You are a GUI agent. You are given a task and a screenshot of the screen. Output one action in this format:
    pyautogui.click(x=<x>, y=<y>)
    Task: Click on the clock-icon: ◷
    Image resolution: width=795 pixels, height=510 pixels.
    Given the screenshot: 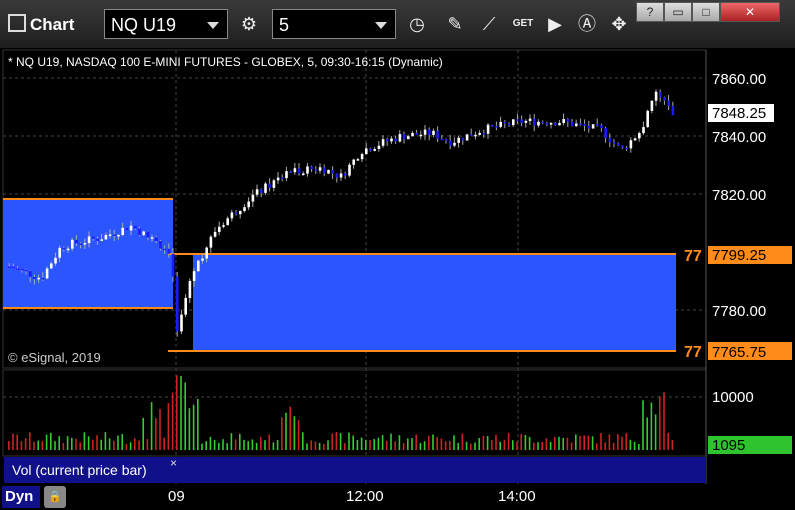 What is the action you would take?
    pyautogui.click(x=417, y=24)
    